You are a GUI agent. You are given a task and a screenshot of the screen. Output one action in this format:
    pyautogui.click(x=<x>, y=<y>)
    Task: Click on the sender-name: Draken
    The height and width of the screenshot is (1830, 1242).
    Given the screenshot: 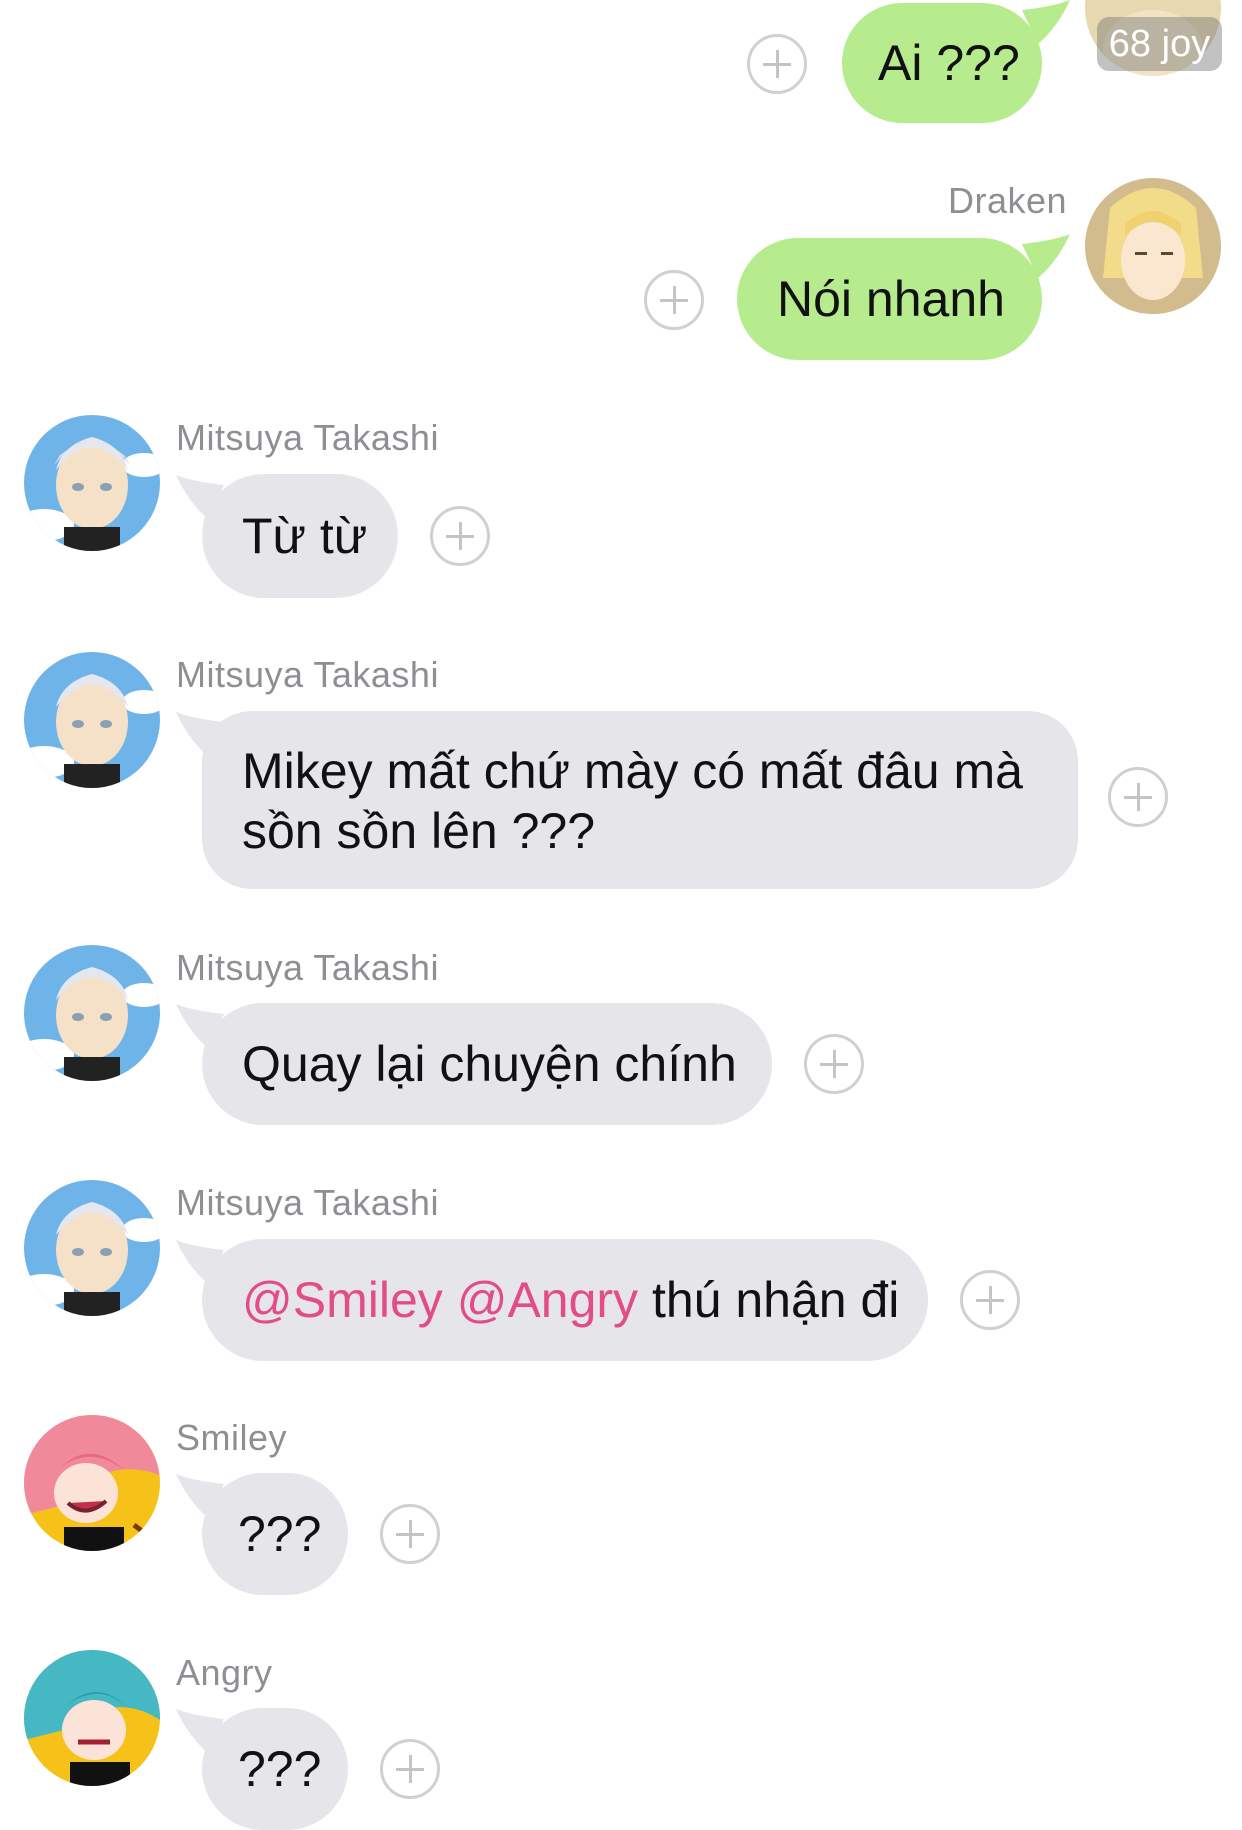 What is the action you would take?
    pyautogui.click(x=1008, y=200)
    